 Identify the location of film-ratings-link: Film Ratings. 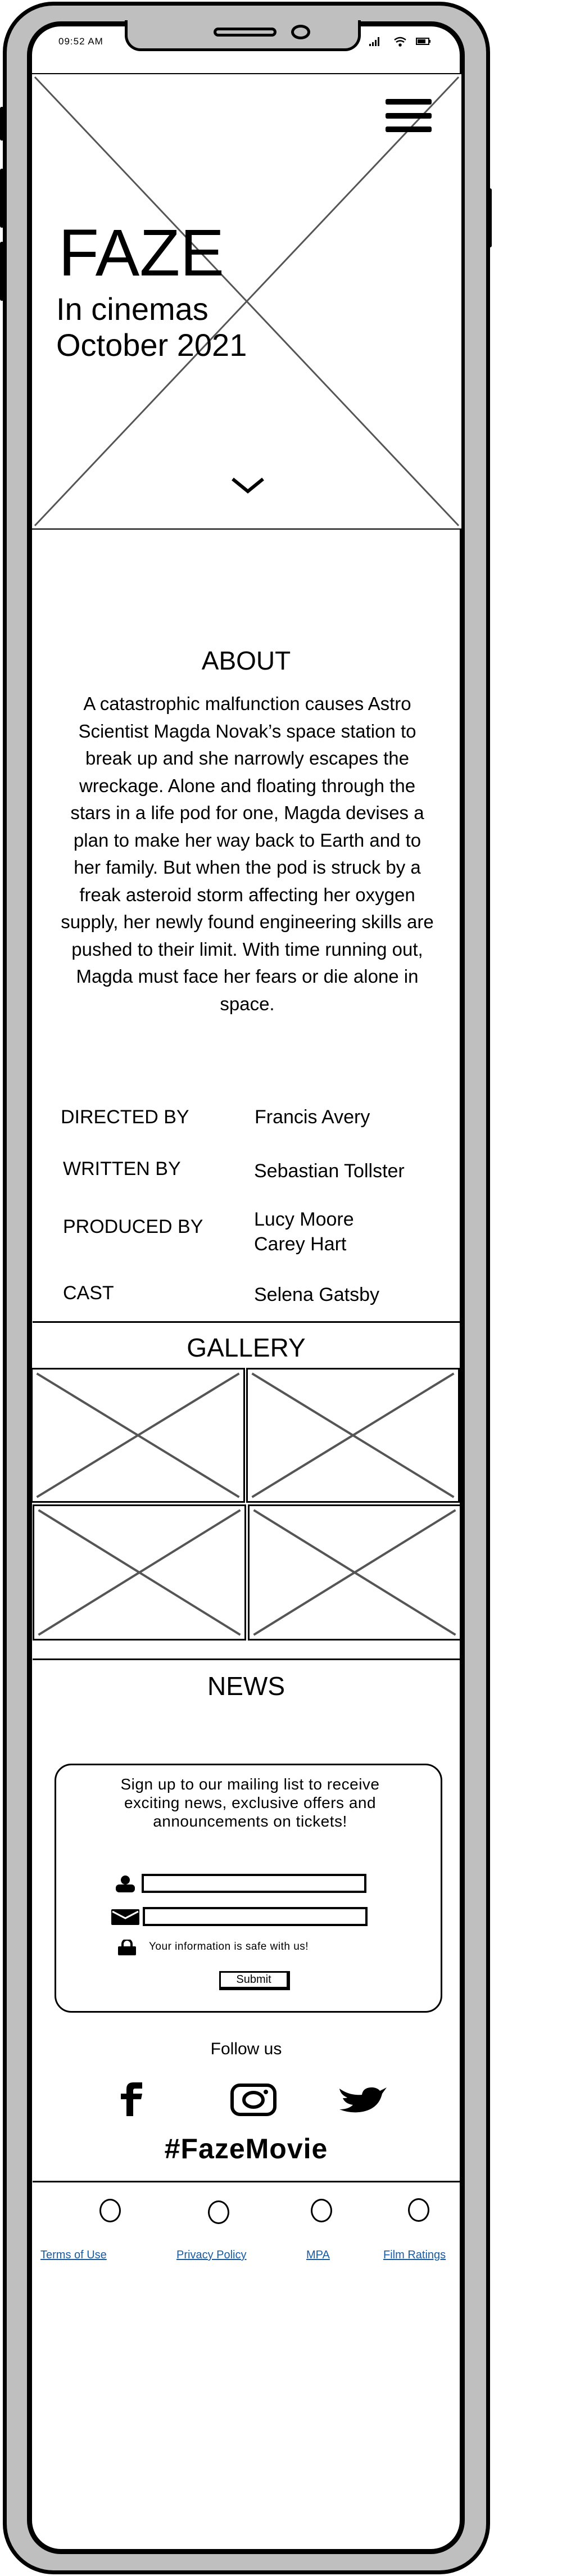
(415, 2255).